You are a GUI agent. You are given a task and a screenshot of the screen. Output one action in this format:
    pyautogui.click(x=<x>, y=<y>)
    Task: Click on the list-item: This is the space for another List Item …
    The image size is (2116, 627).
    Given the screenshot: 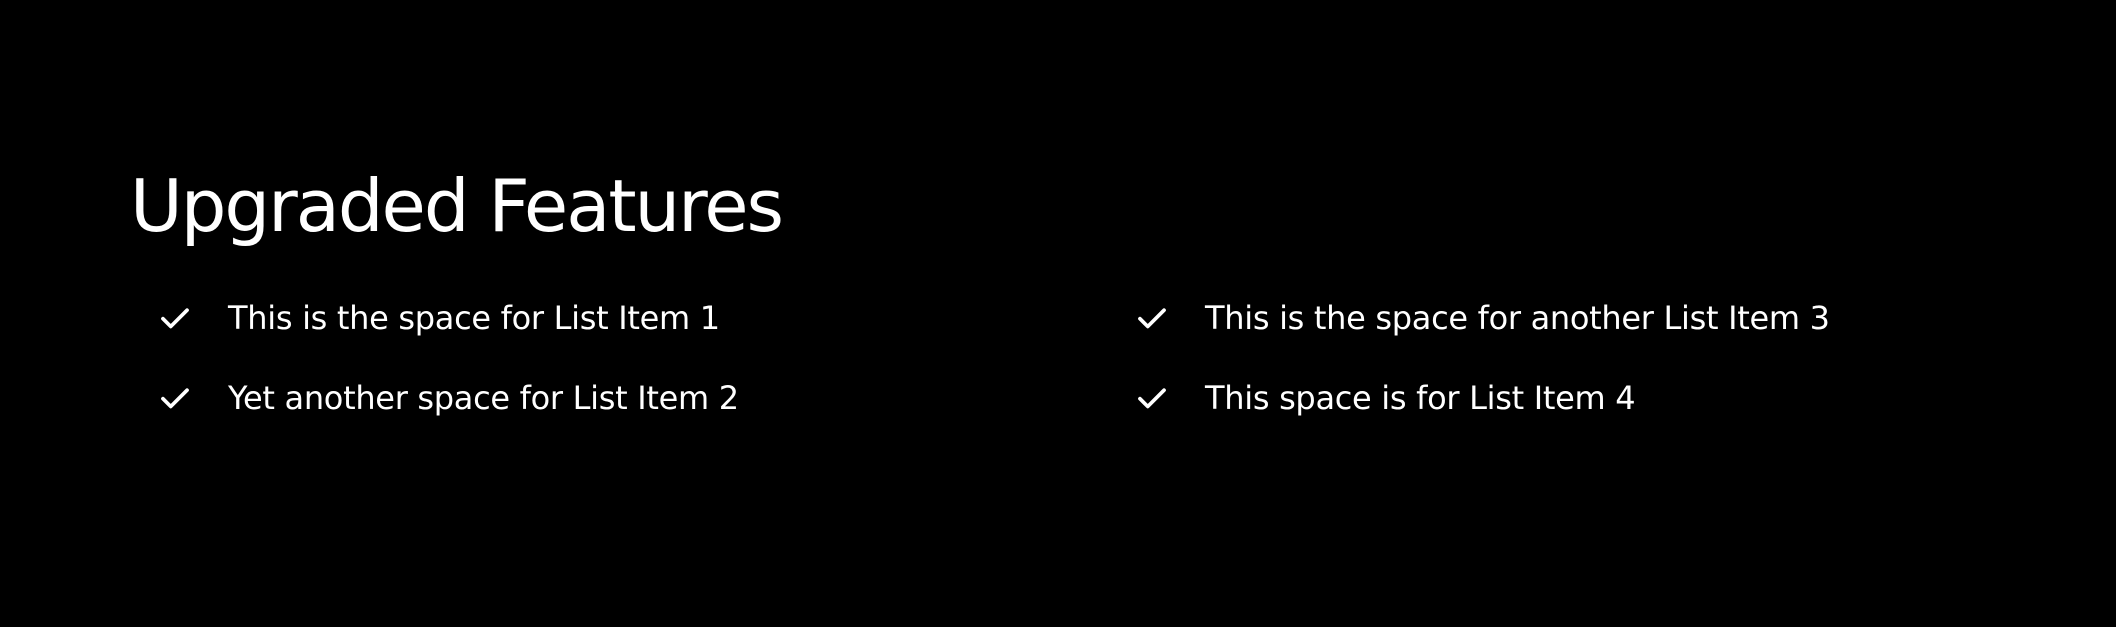 What is the action you would take?
    pyautogui.click(x=1576, y=318)
    